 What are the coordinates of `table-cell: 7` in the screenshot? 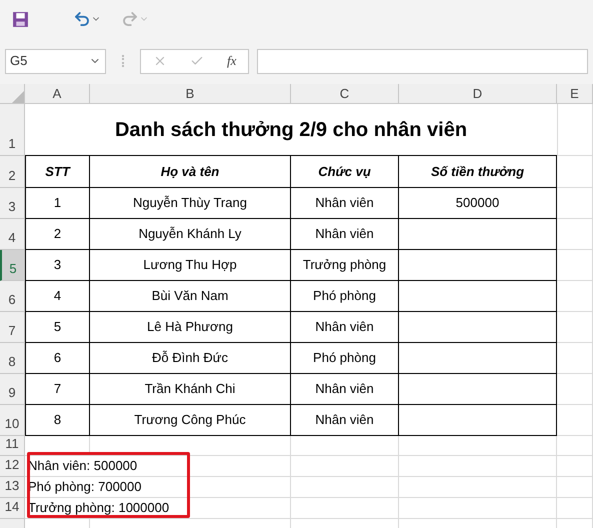 It's located at (57, 389).